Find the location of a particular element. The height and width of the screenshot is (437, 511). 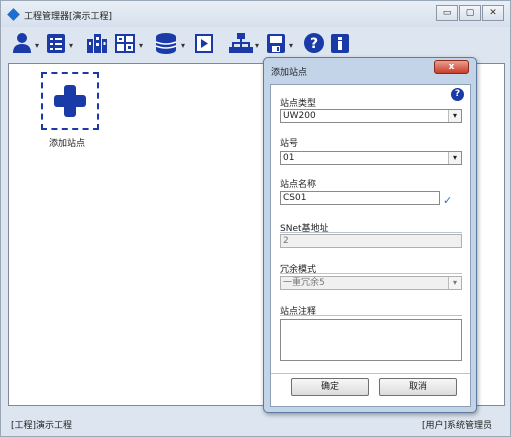

status-project: [工程]演示工程 is located at coordinates (42, 426).